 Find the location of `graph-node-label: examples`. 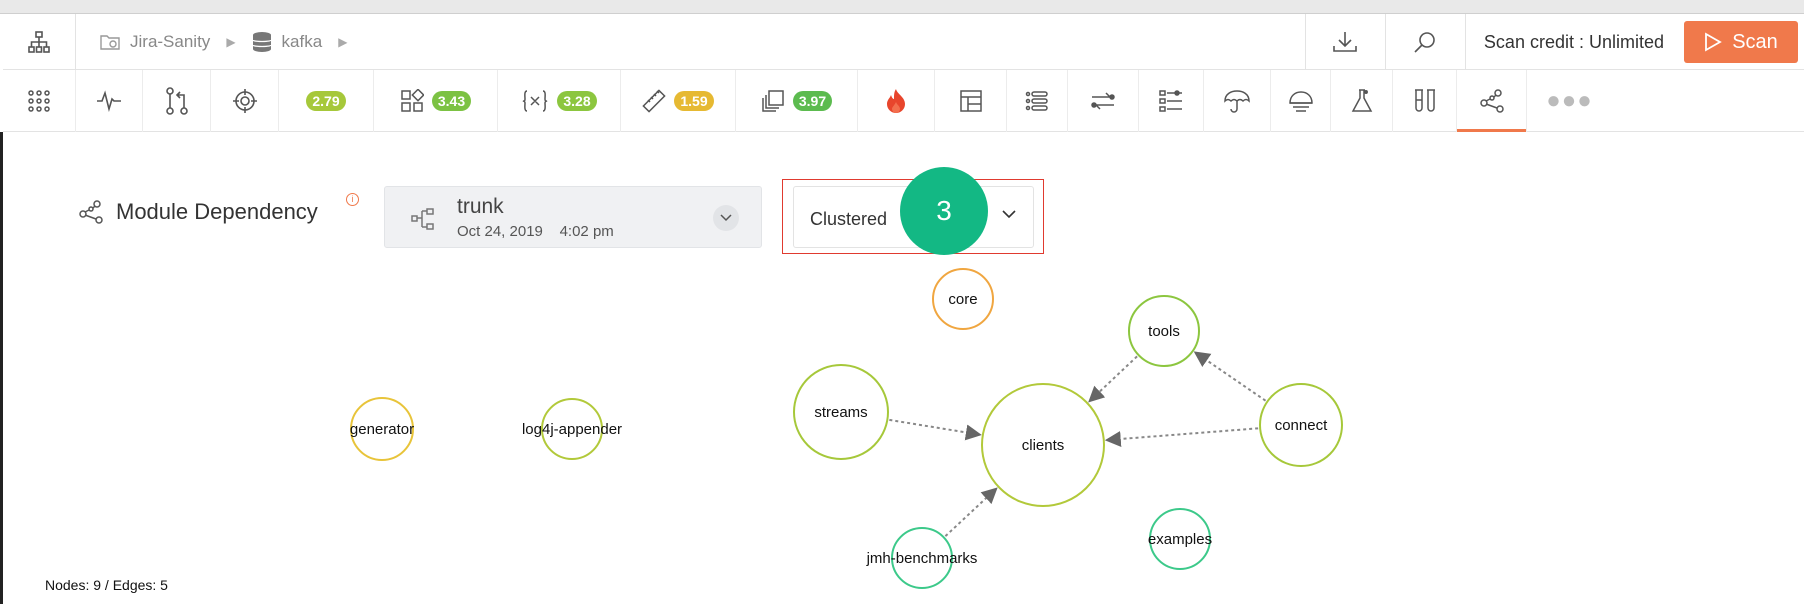

graph-node-label: examples is located at coordinates (1180, 539).